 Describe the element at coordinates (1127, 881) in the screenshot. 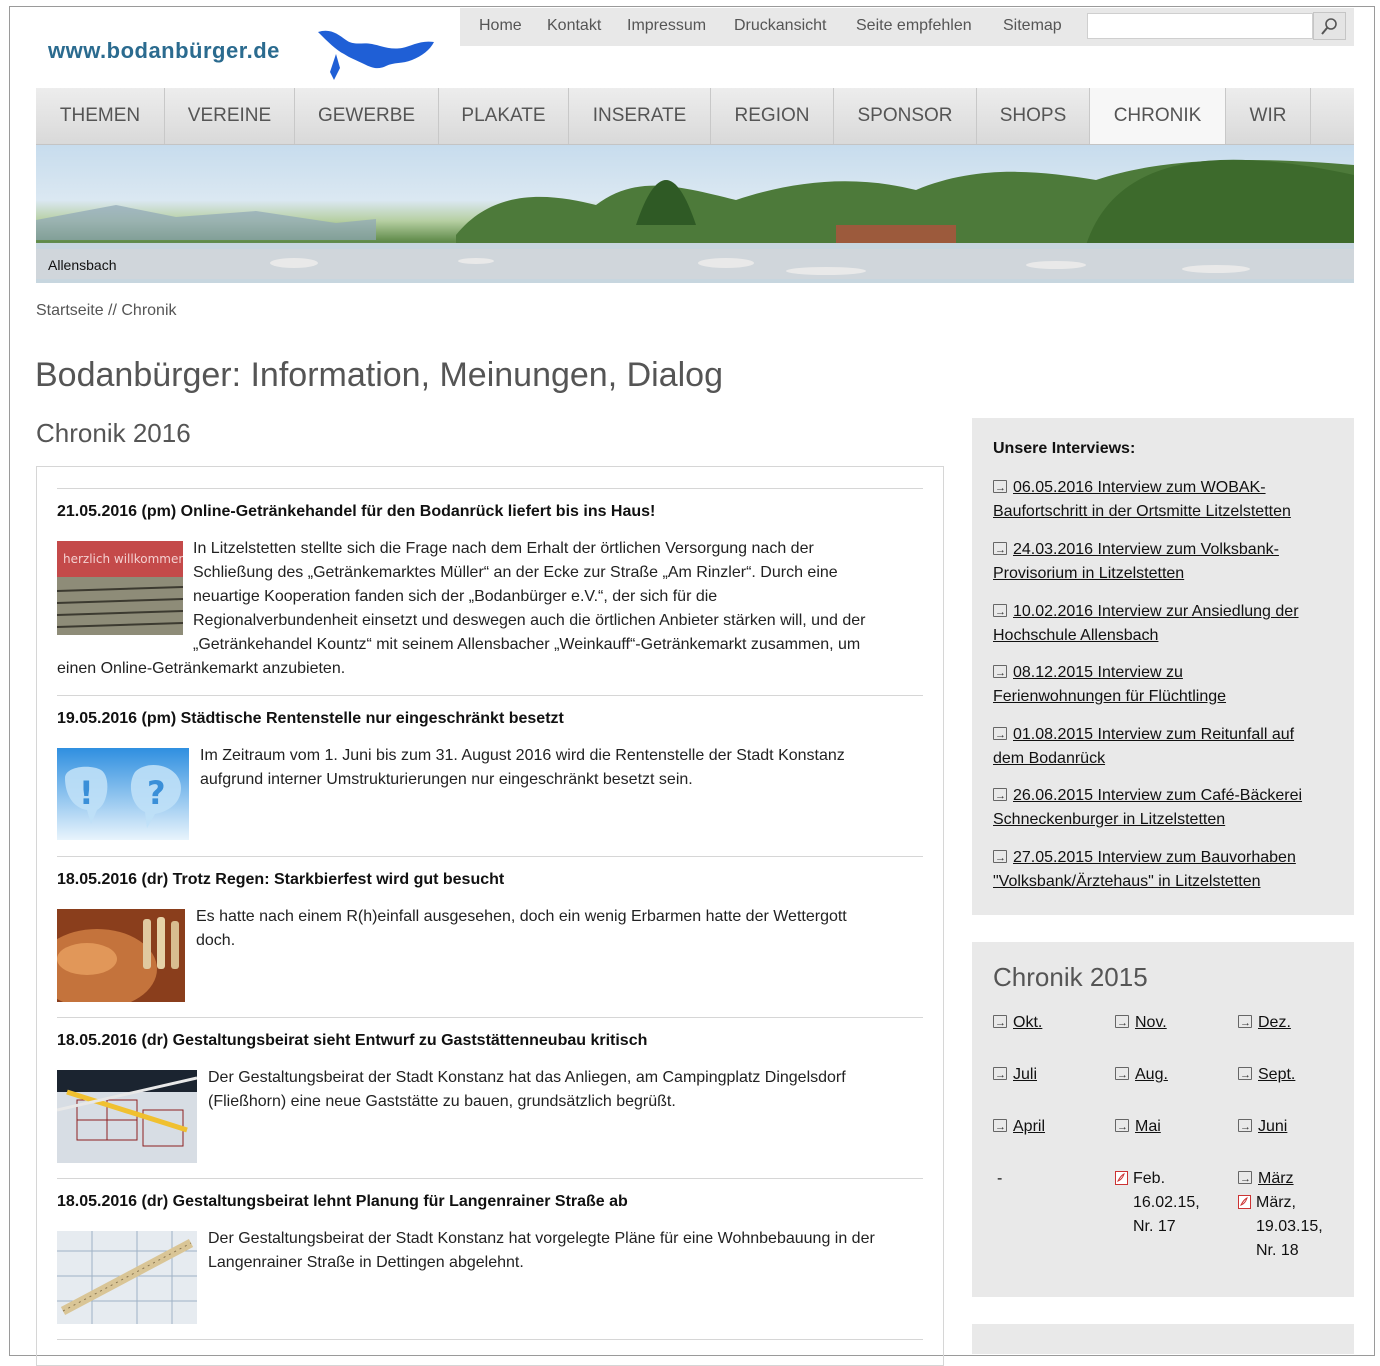

I see `link-text: "Volksbank/Ärztehaus" in Litzelstetten` at that location.